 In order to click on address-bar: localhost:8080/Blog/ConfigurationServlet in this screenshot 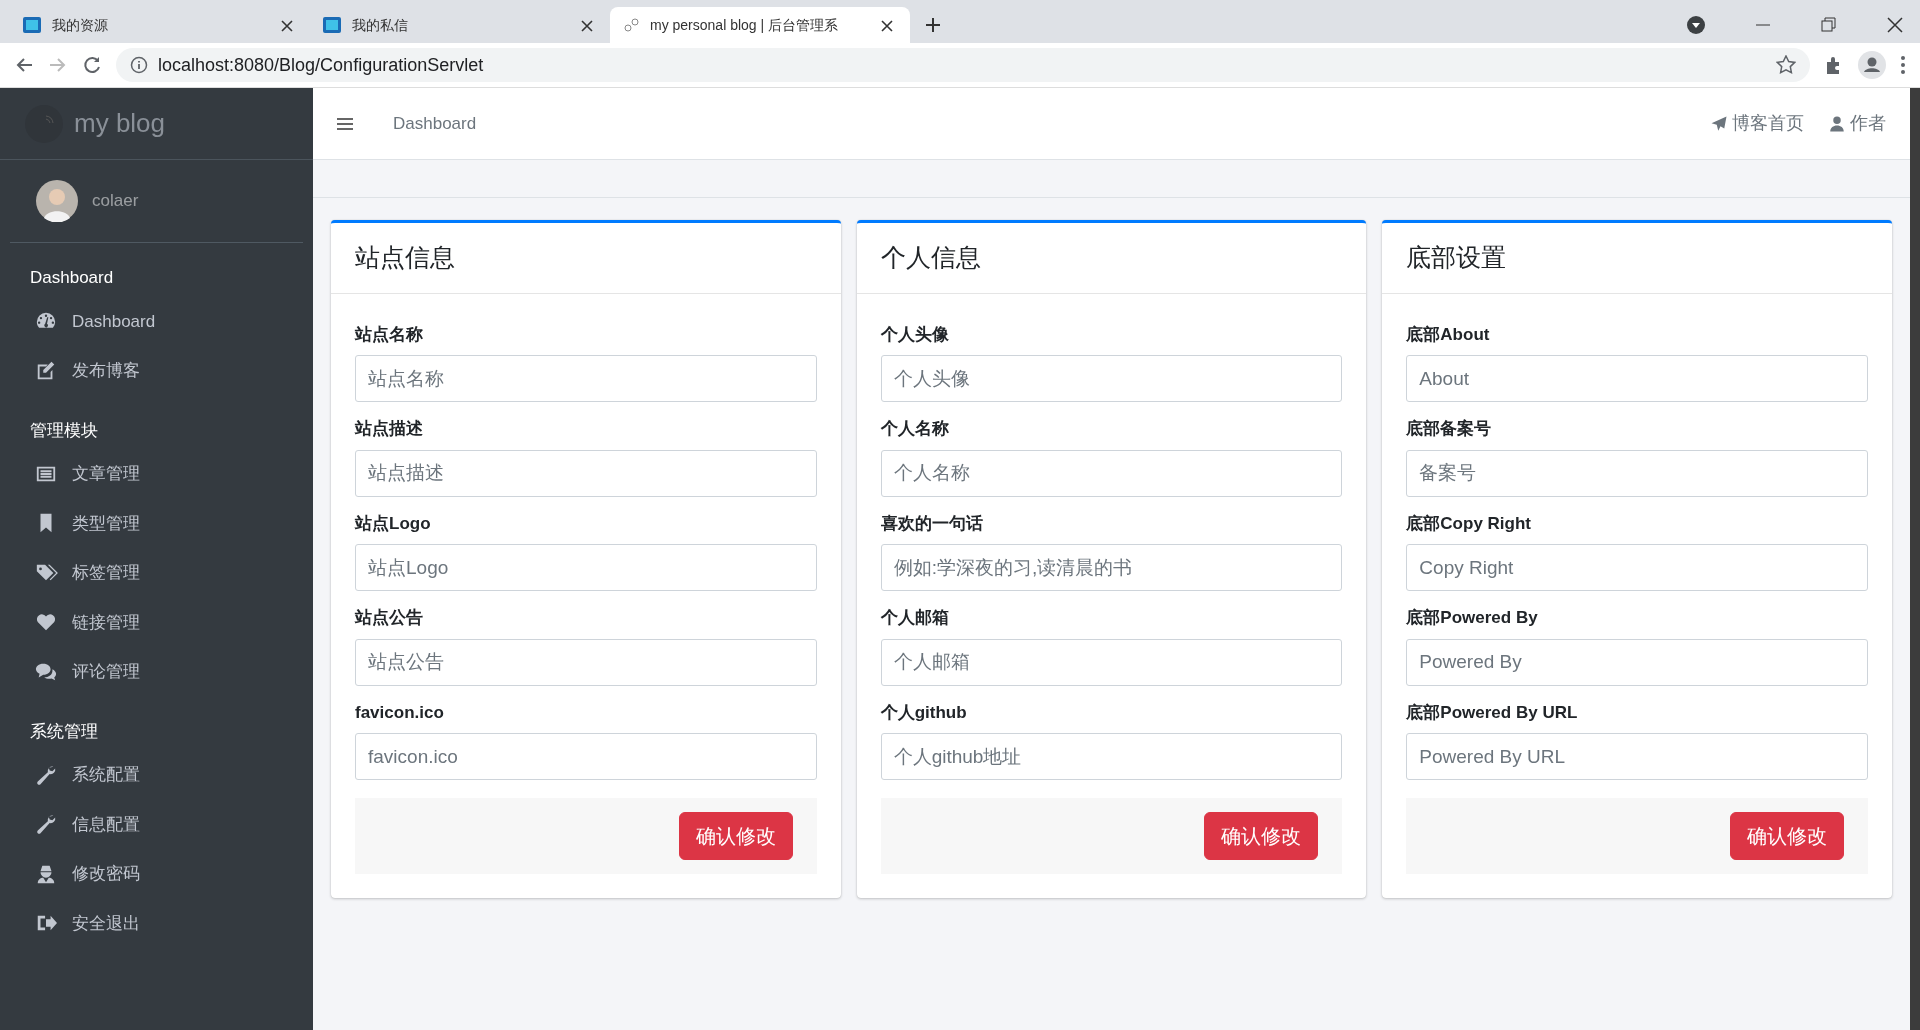, I will do `click(963, 65)`.